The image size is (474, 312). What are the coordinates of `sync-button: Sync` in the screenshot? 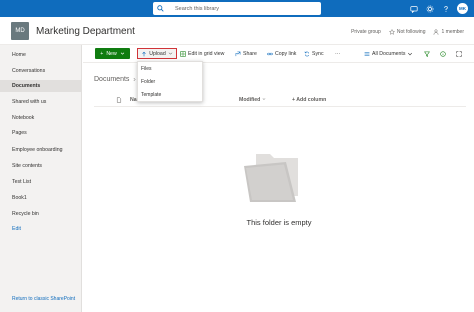 It's located at (314, 53).